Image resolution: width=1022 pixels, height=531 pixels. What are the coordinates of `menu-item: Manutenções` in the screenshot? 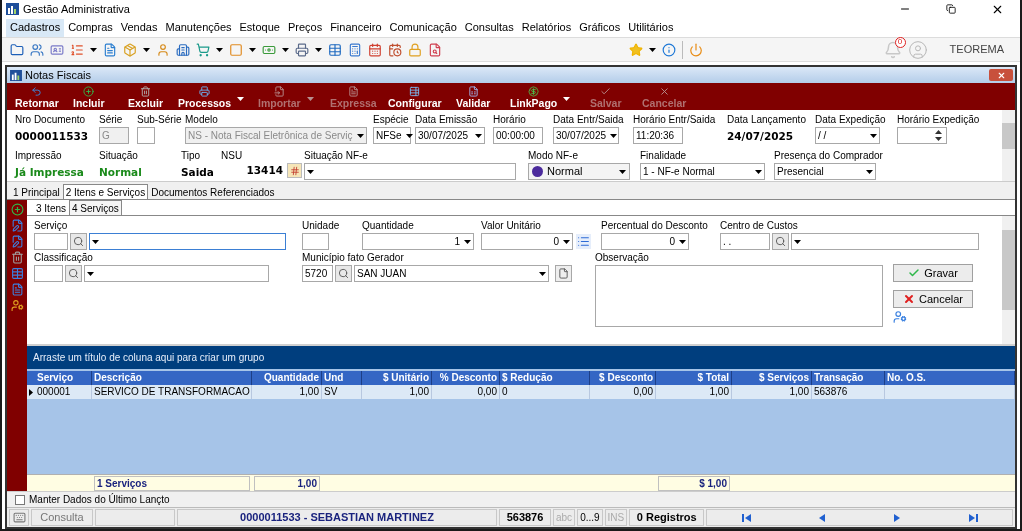 It's located at (198, 27).